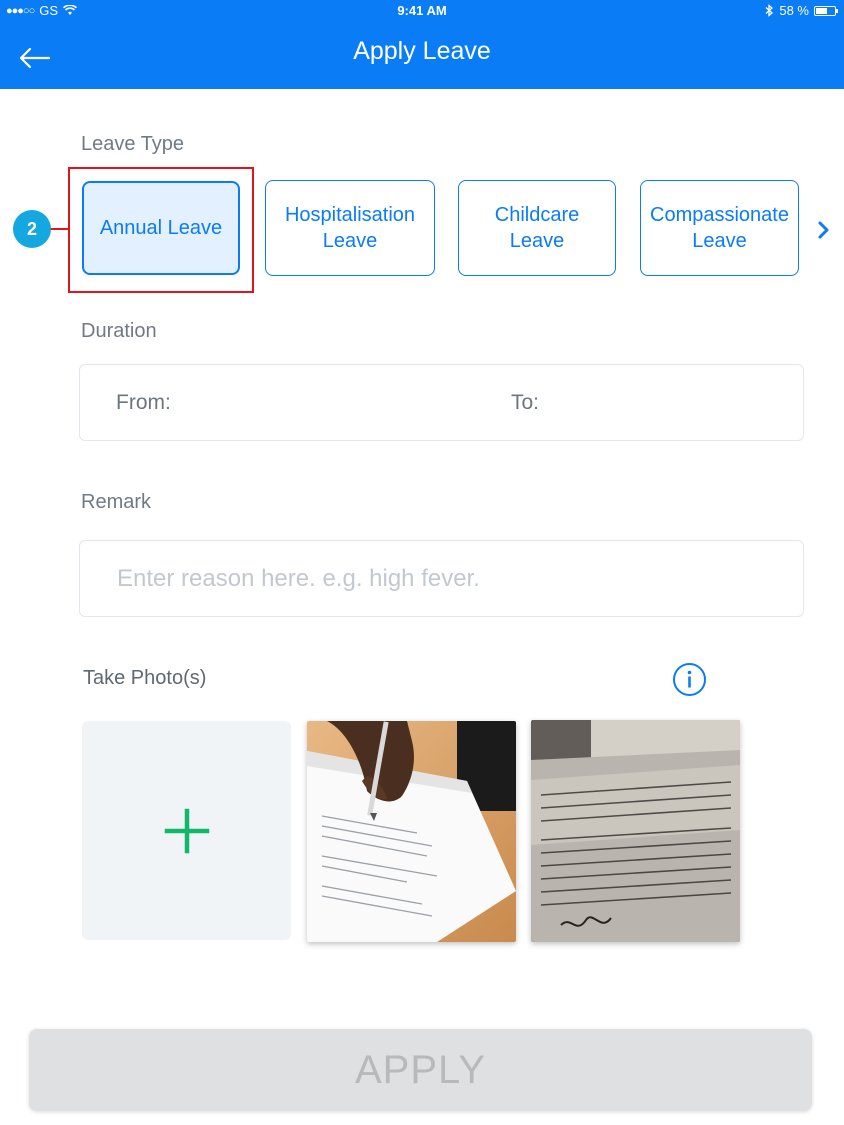 This screenshot has height=1125, width=844. I want to click on annotation-connector, so click(59, 229).